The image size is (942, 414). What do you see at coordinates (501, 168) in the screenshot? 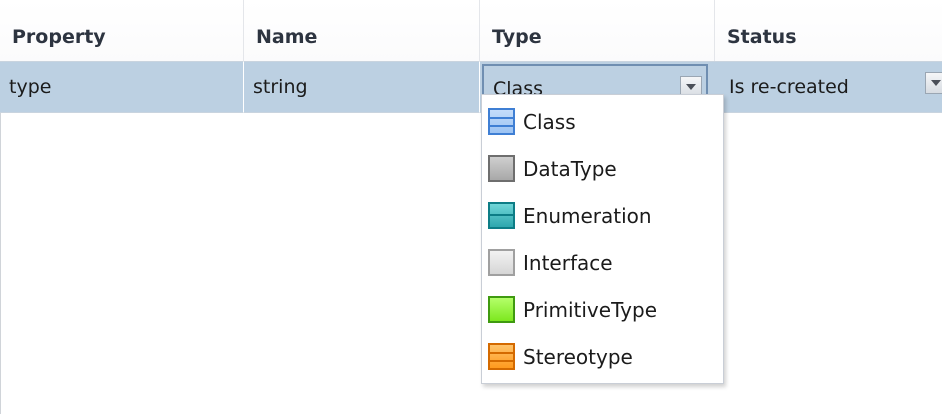
I see `datatype-icon` at bounding box center [501, 168].